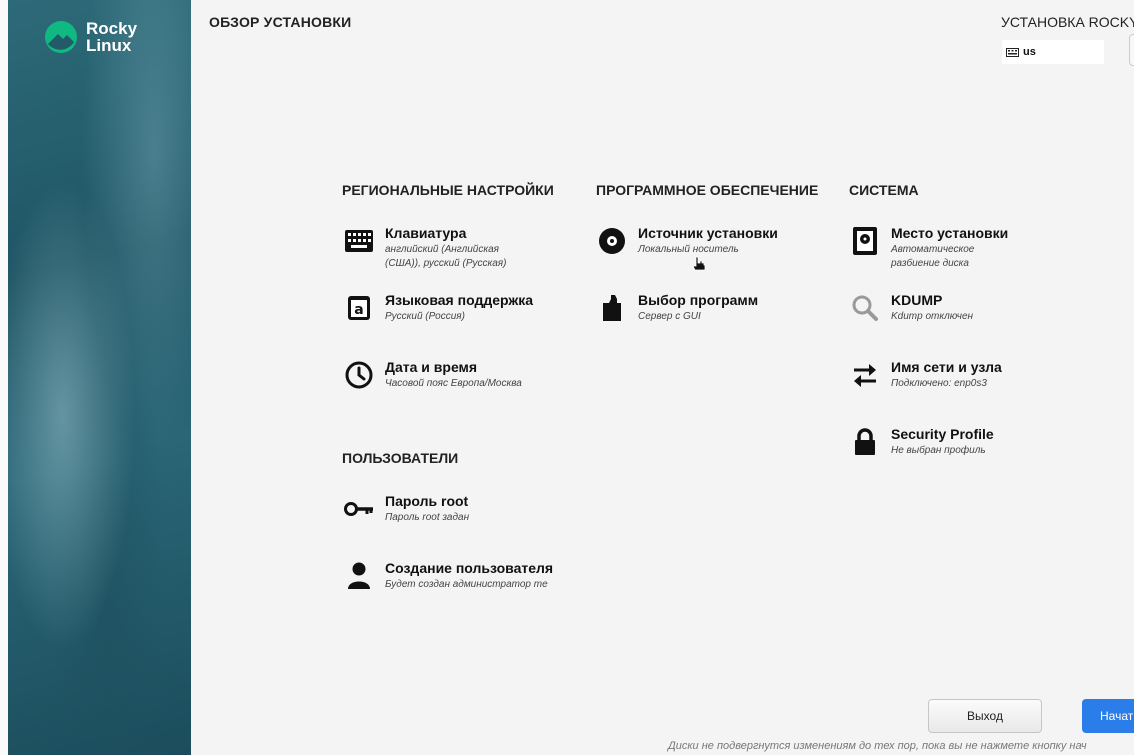 The image size is (1134, 755). What do you see at coordinates (865, 442) in the screenshot?
I see `lock-icon` at bounding box center [865, 442].